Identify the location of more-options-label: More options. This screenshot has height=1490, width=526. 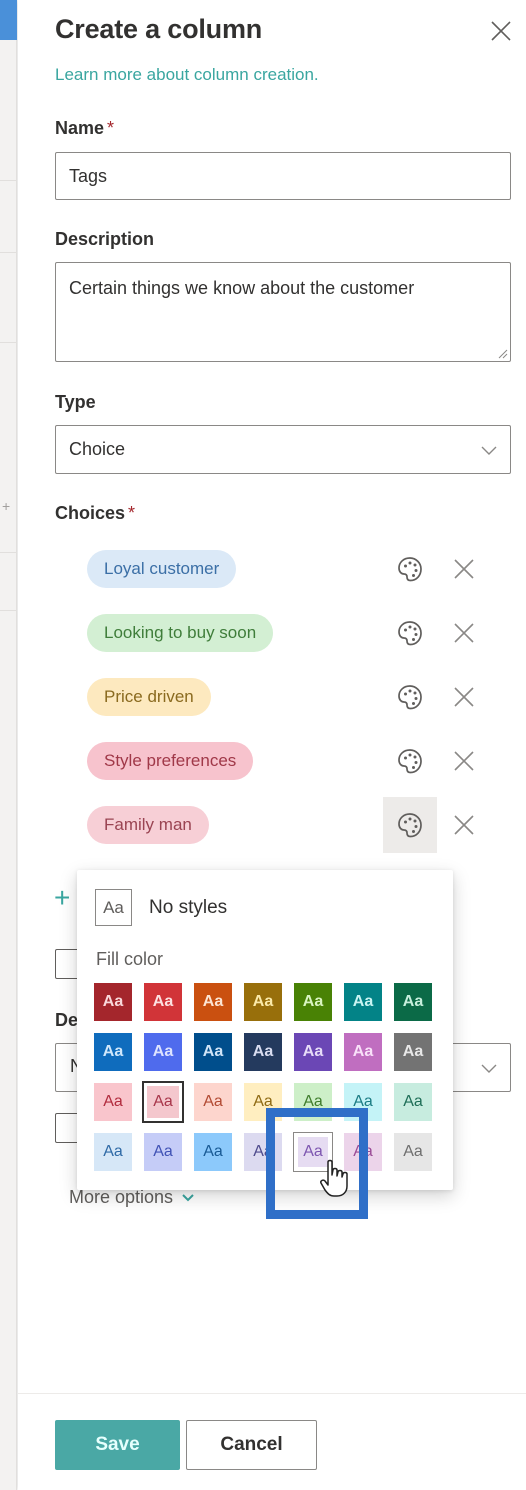
(121, 1197).